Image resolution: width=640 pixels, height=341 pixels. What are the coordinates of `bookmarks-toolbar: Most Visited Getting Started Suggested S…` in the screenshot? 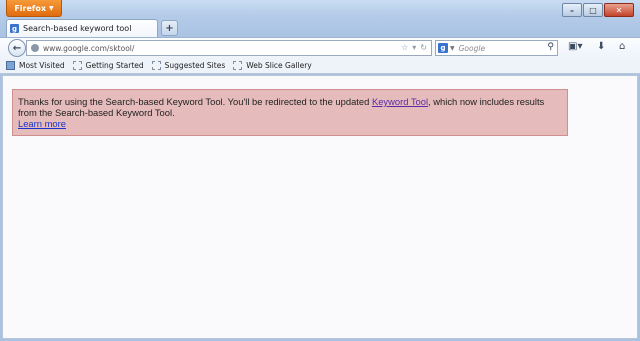 It's located at (320, 66).